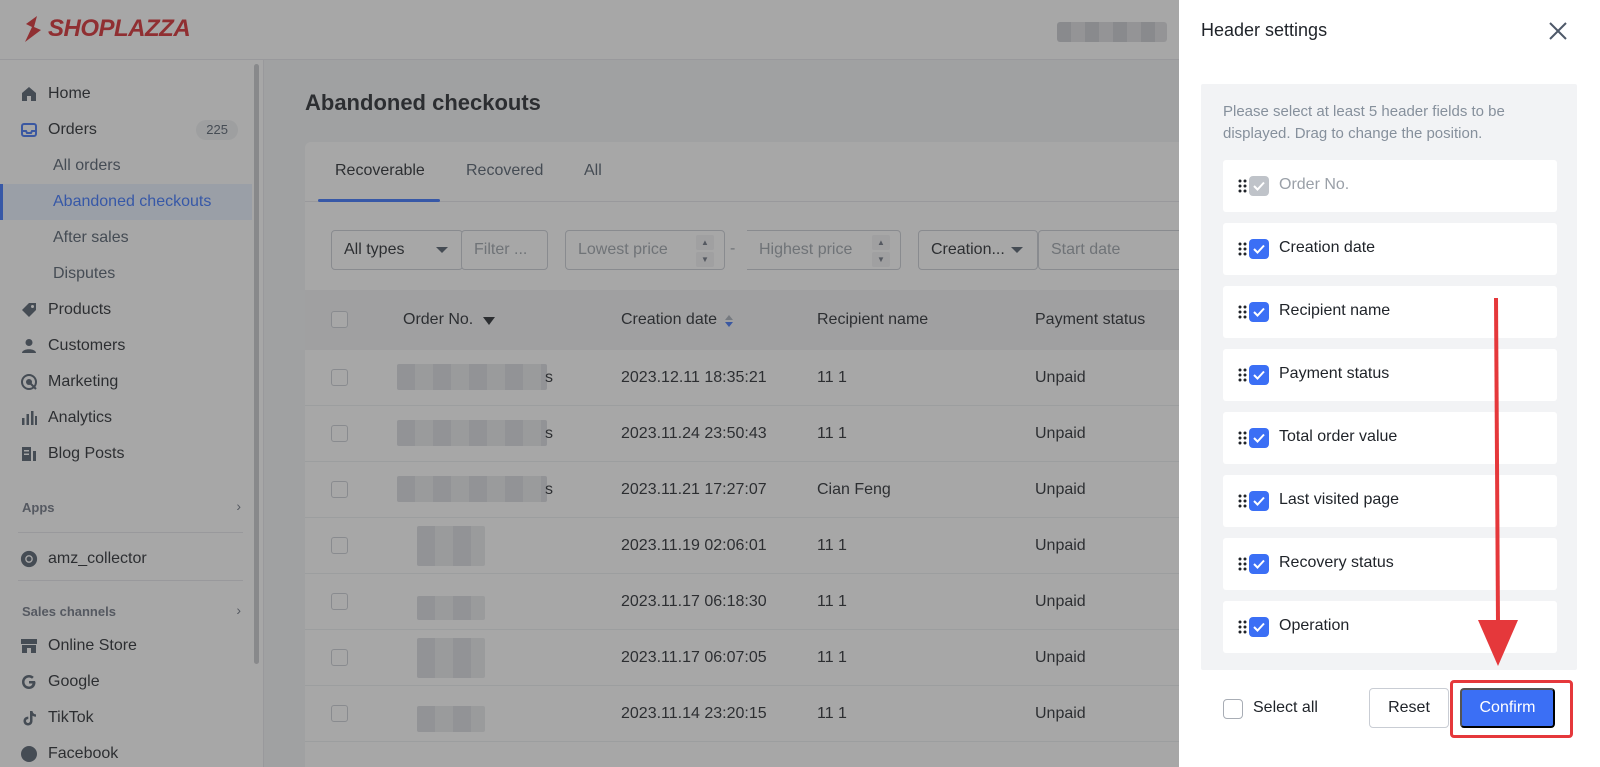  What do you see at coordinates (1233, 709) in the screenshot?
I see `select-all-checkbox` at bounding box center [1233, 709].